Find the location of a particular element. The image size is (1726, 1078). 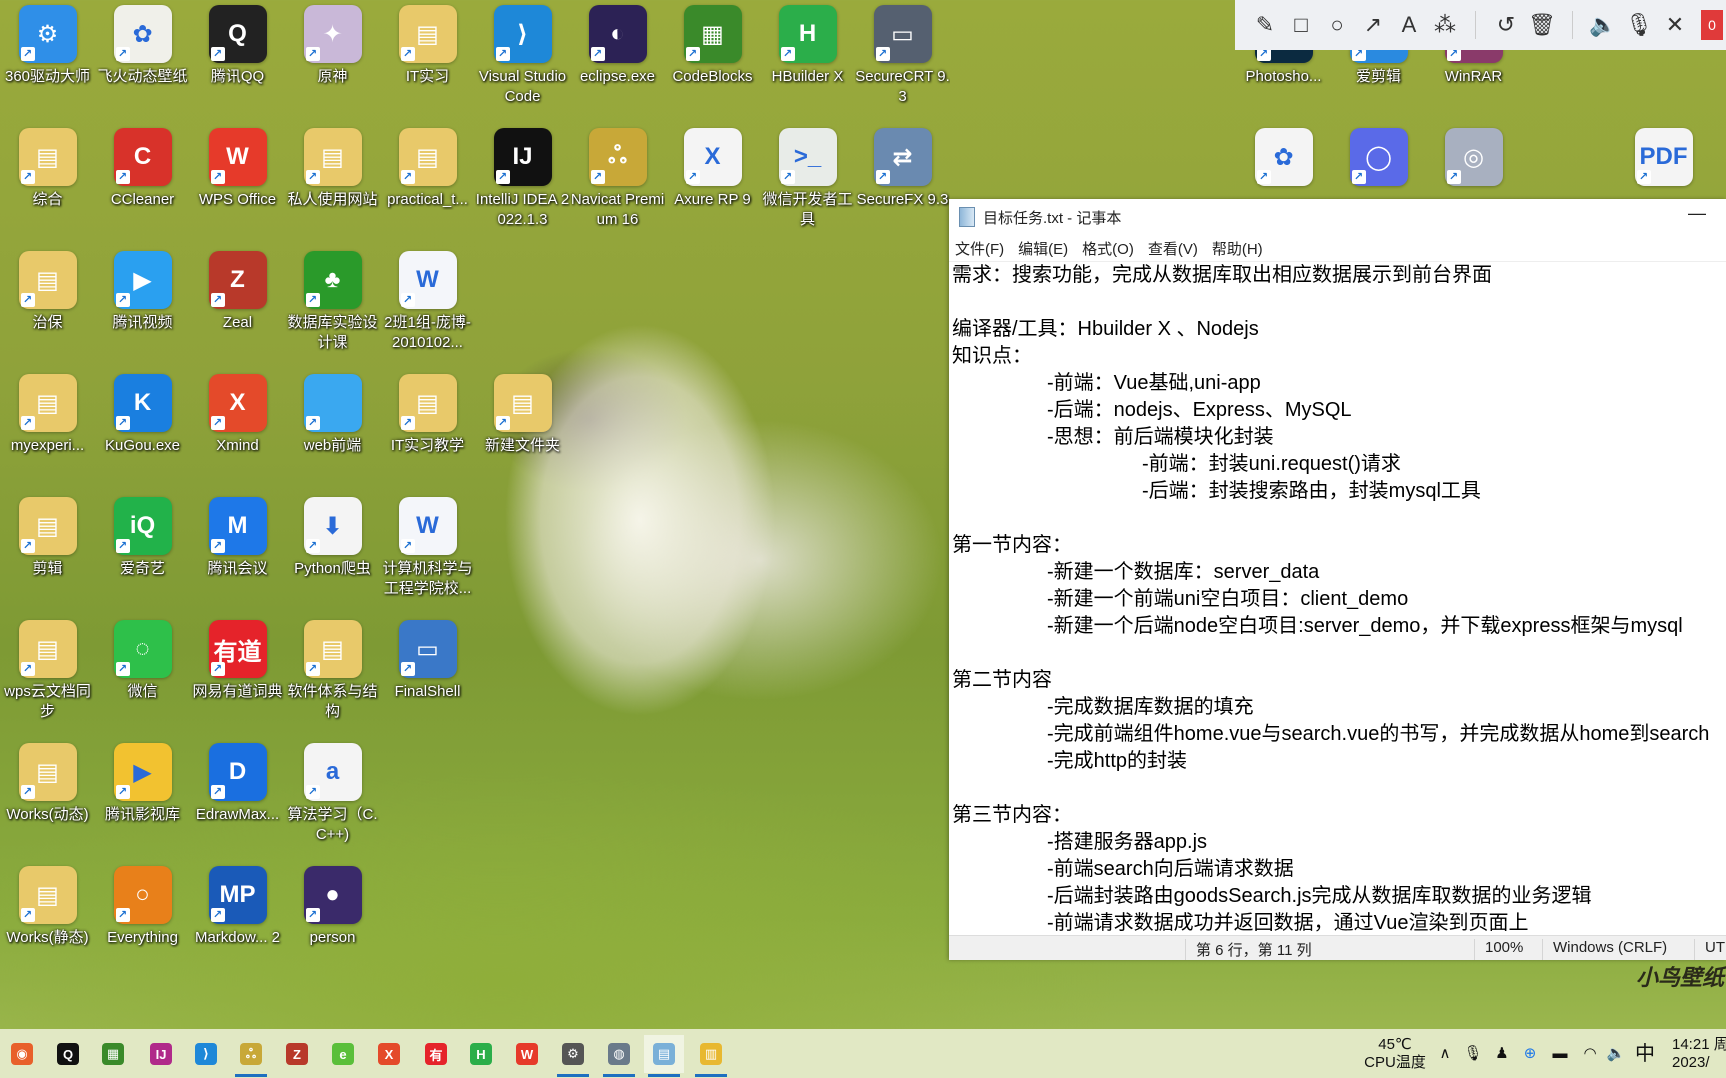

desktop-icon-剪辑: ▤ ↗ 剪辑 is located at coordinates (47, 538).